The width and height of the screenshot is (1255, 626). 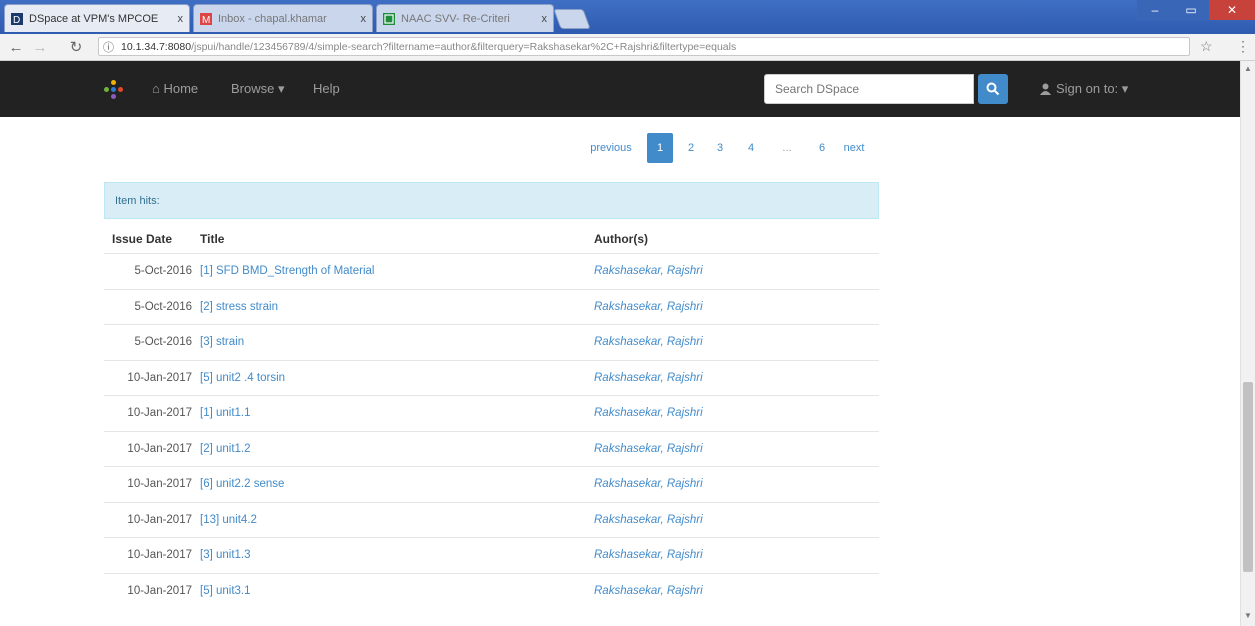 I want to click on item-title-link: [1] SFD BMD_Strength of Material, so click(x=389, y=271).